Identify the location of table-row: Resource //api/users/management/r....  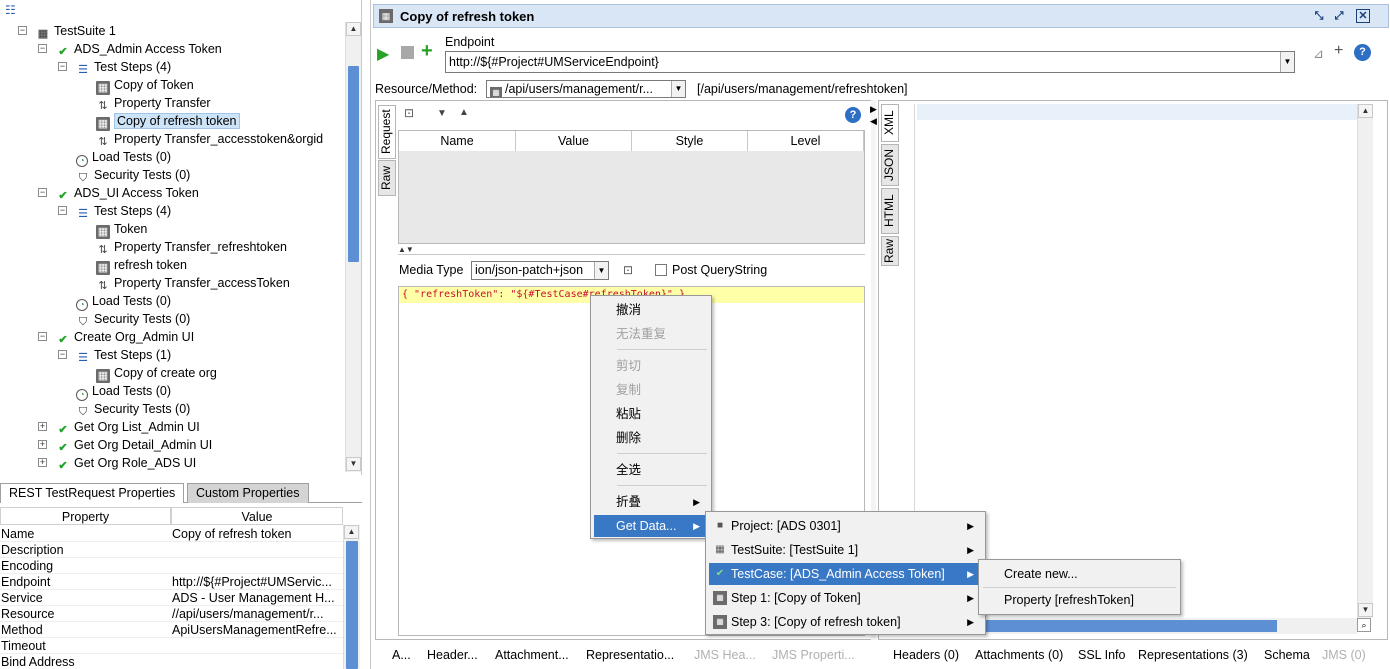
(171, 614).